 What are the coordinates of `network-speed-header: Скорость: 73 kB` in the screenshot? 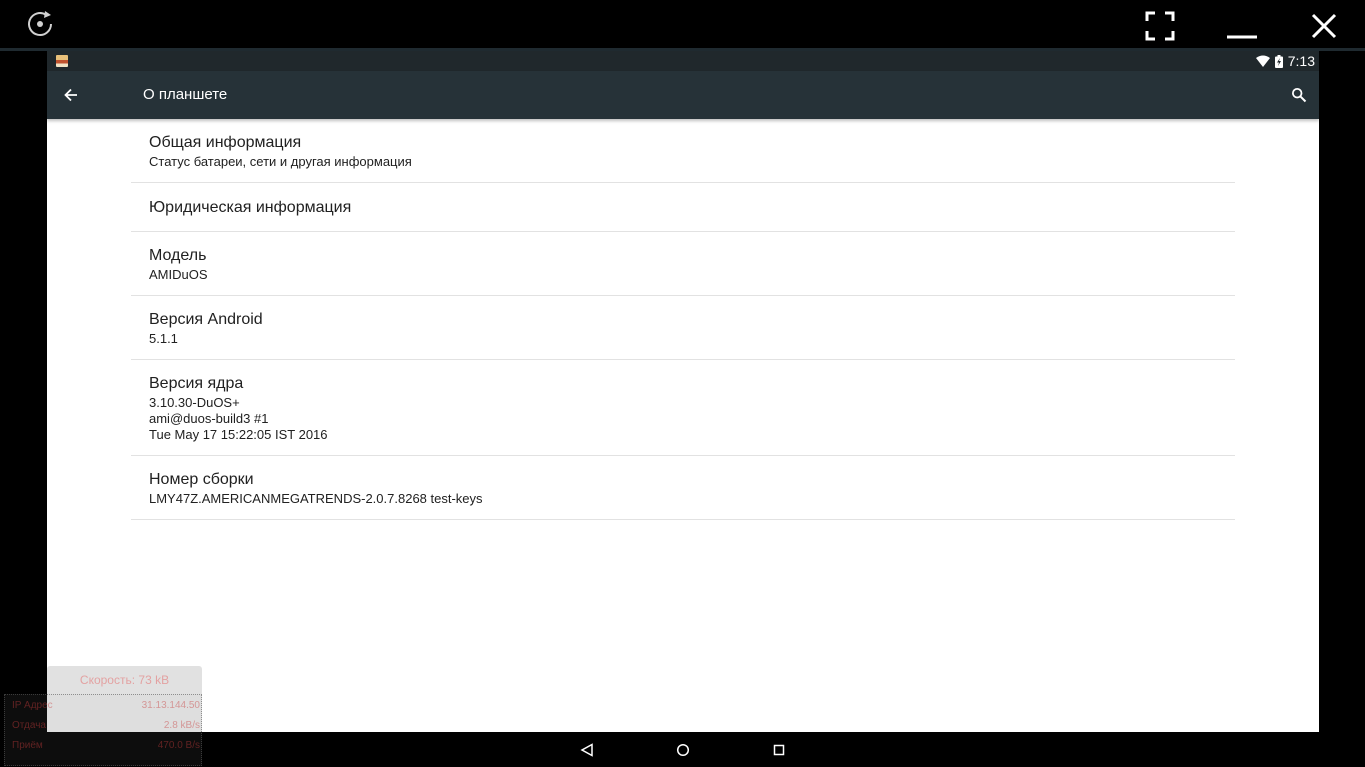 It's located at (124, 680).